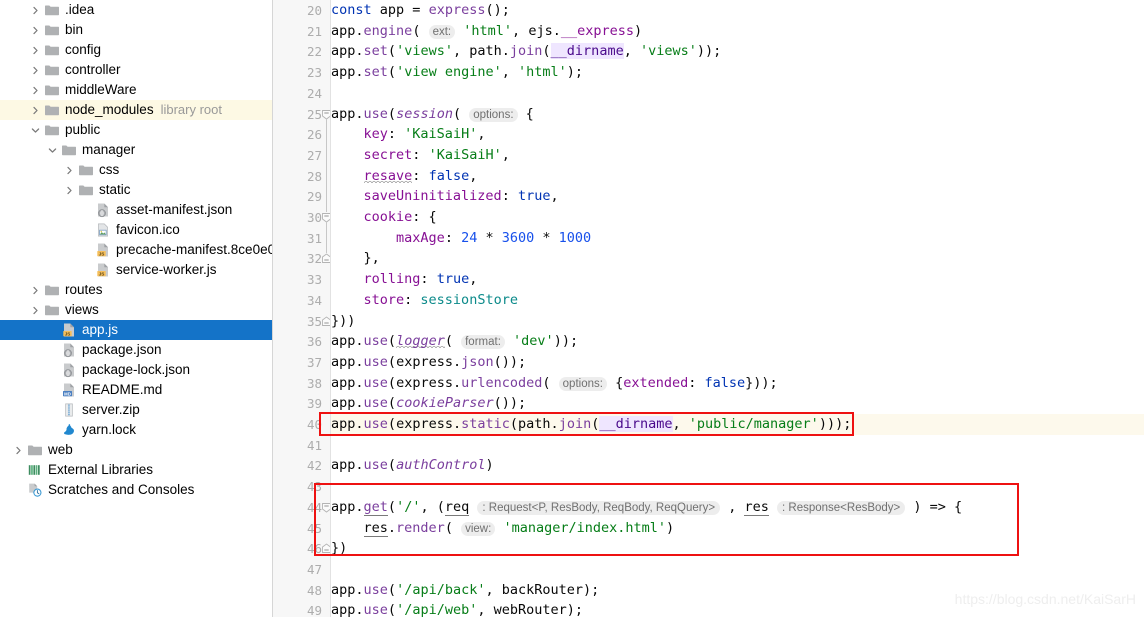 The image size is (1144, 617). I want to click on json-file-icon, so click(69, 370).